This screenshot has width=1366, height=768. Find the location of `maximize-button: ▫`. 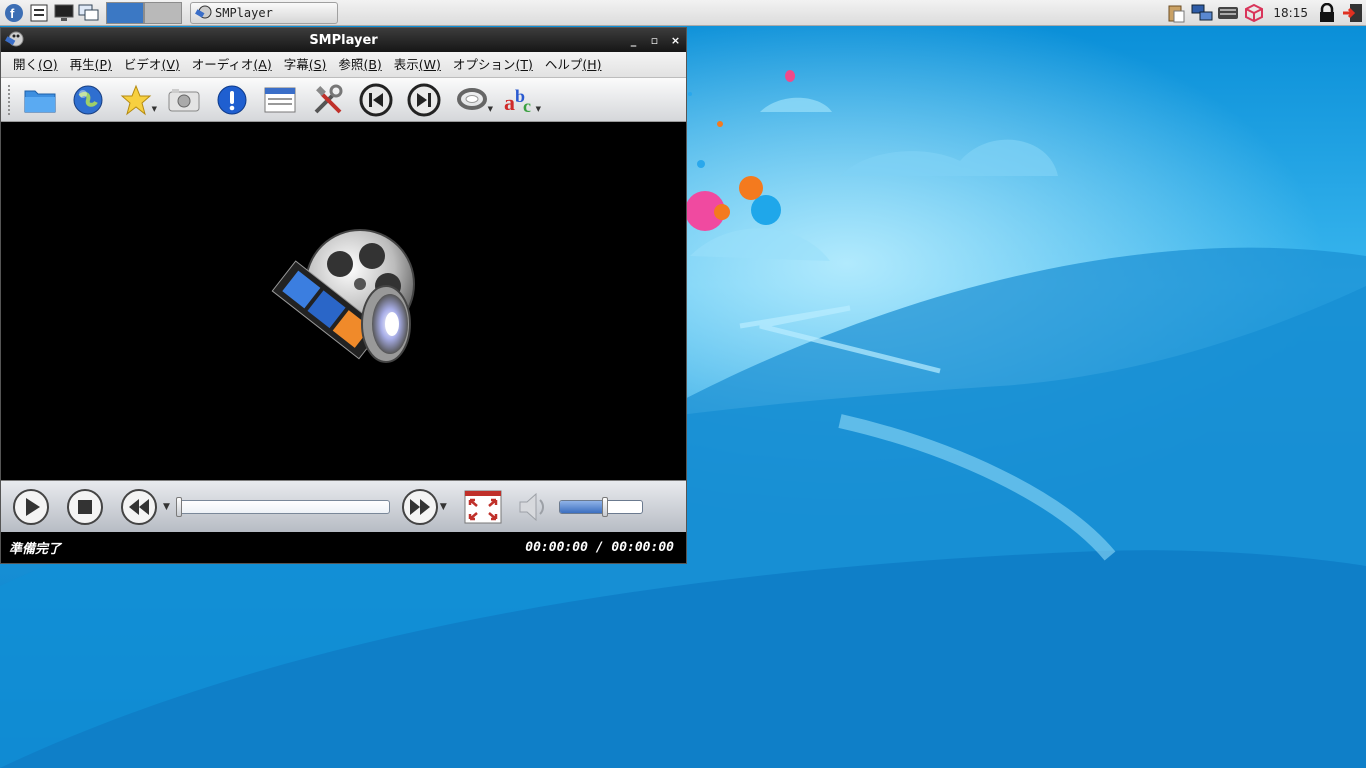

maximize-button: ▫ is located at coordinates (654, 40).